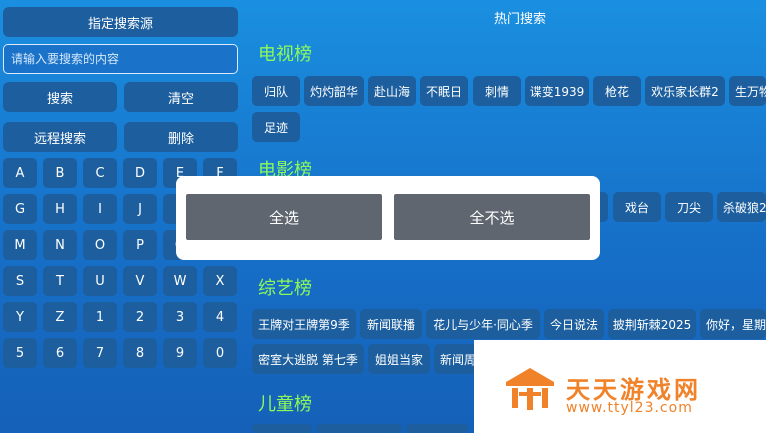  Describe the element at coordinates (60, 209) in the screenshot. I see `key-h: H` at that location.